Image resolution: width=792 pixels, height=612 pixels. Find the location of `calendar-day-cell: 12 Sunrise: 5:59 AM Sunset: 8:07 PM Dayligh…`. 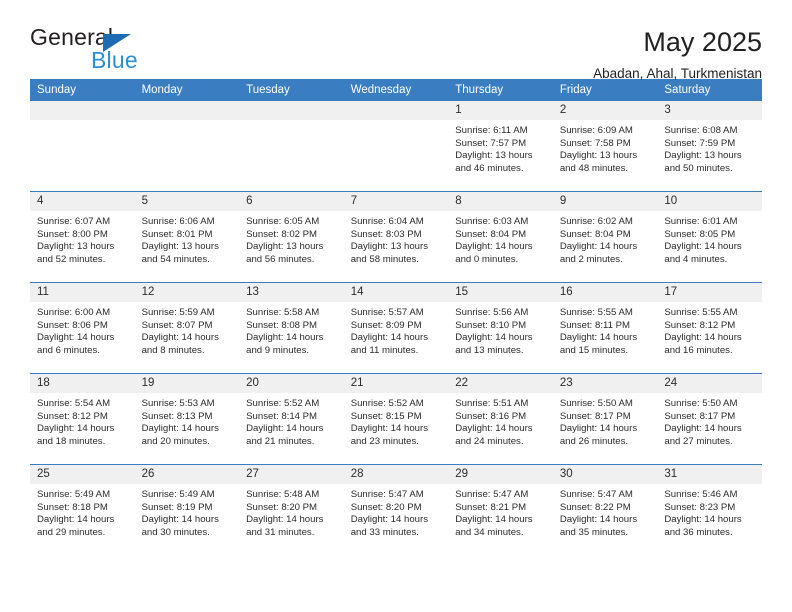

calendar-day-cell: 12 Sunrise: 5:59 AM Sunset: 8:07 PM Dayligh… is located at coordinates (187, 328).